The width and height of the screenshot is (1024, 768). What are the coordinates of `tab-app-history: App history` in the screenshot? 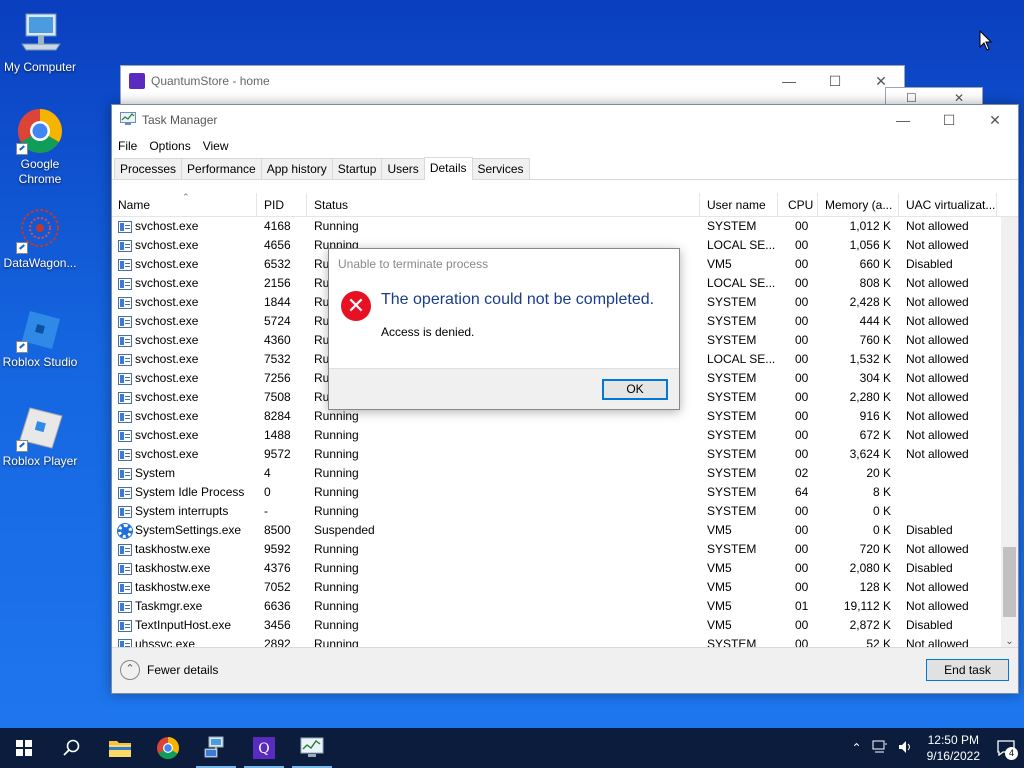 It's located at (296, 168).